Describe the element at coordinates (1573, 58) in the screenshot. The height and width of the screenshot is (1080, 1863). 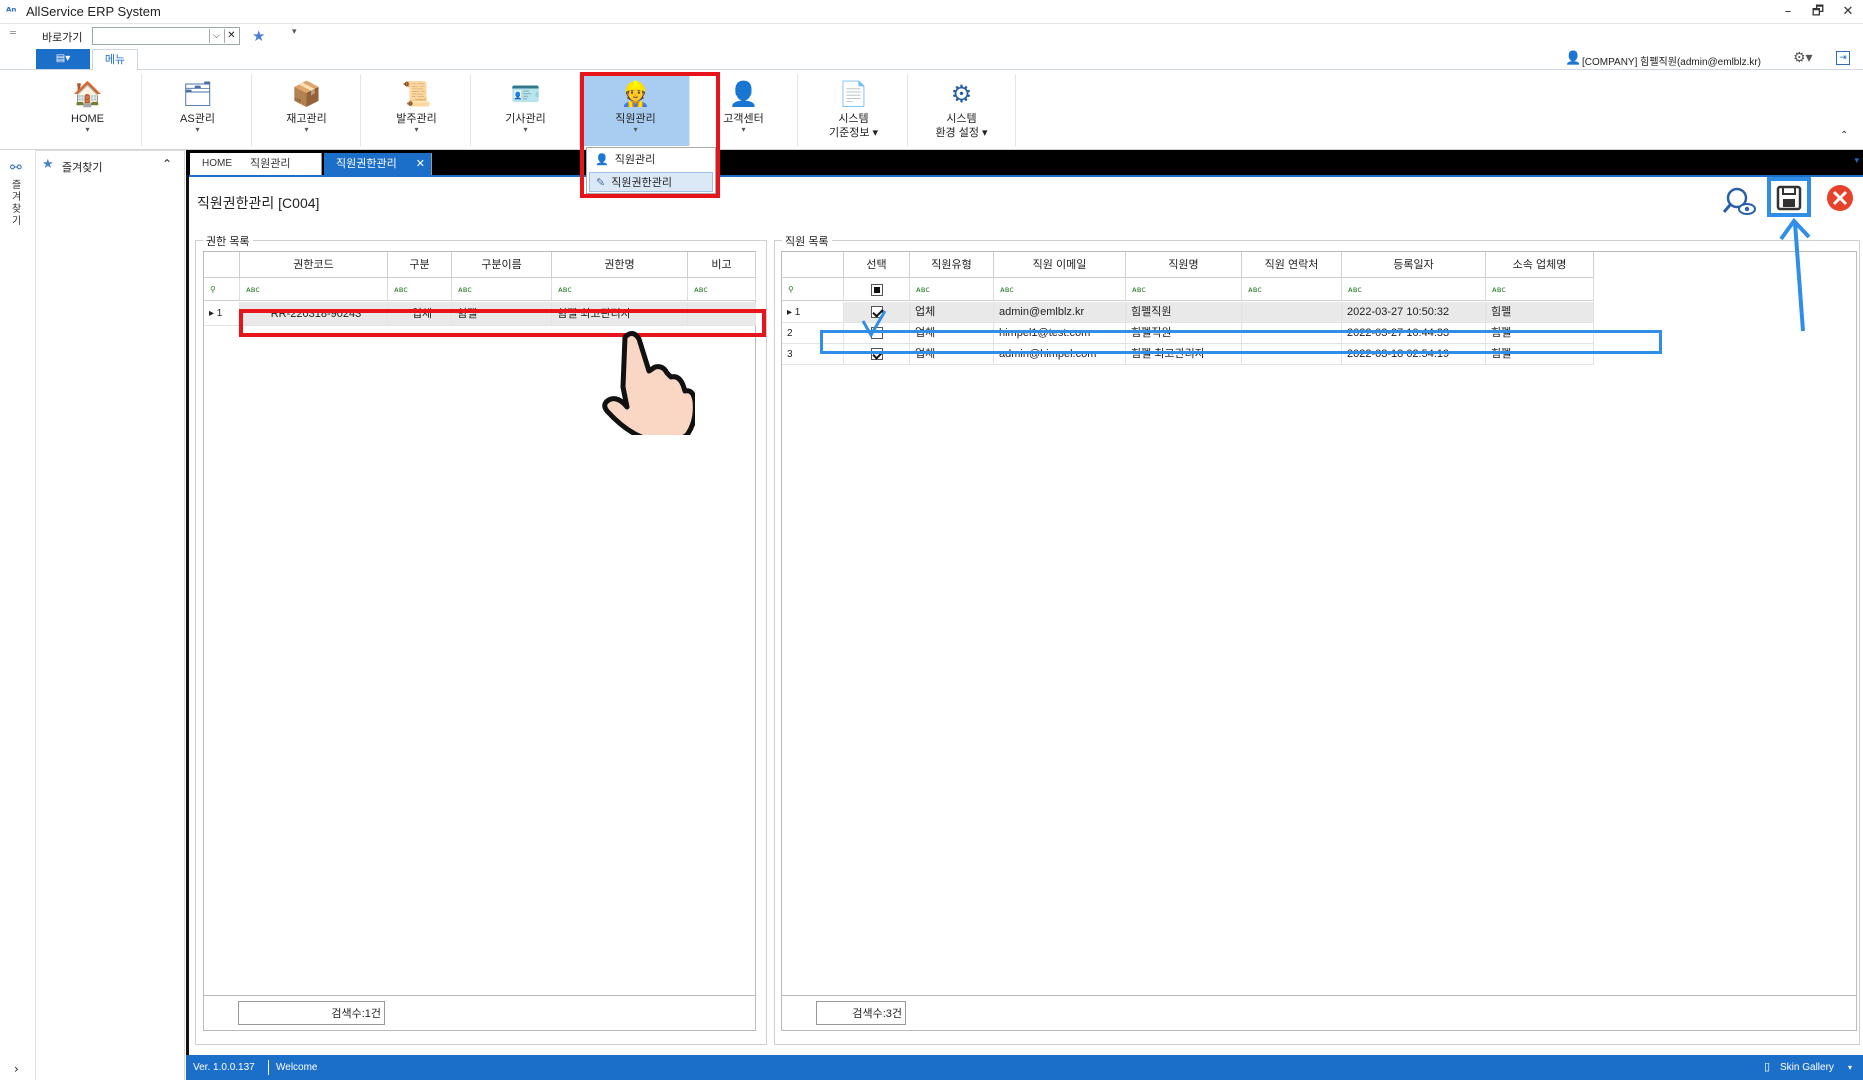
I see `user-icon: 👤` at that location.